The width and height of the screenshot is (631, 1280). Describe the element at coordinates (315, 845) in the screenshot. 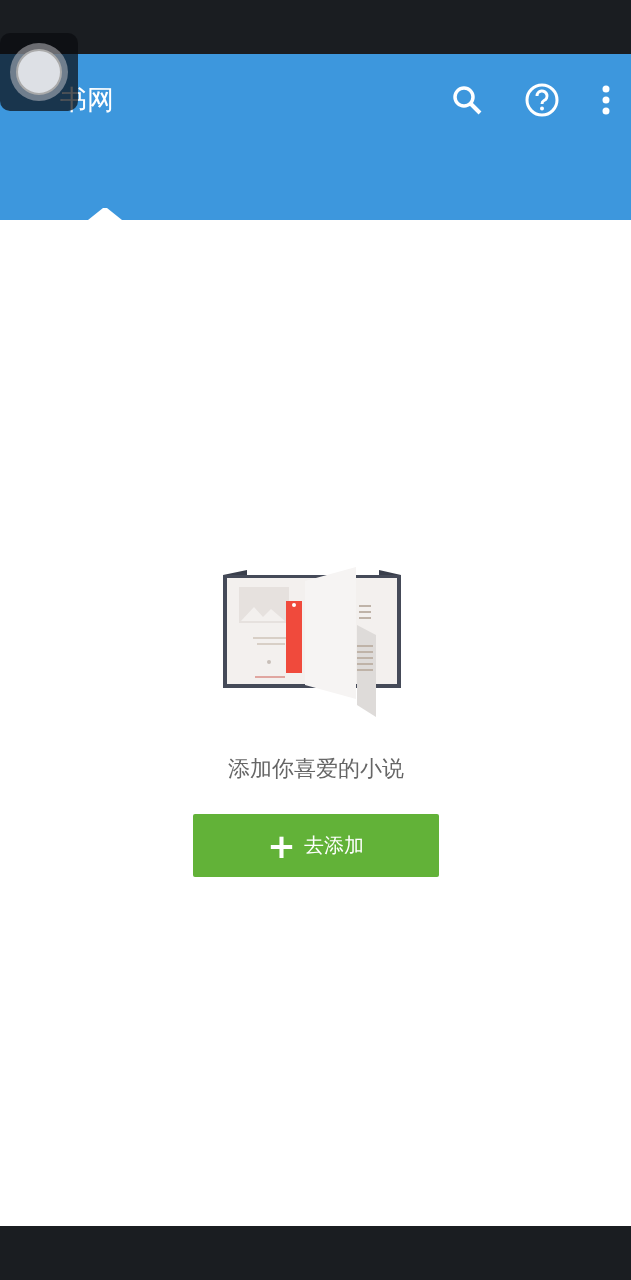

I see `add-button: + 去添加` at that location.